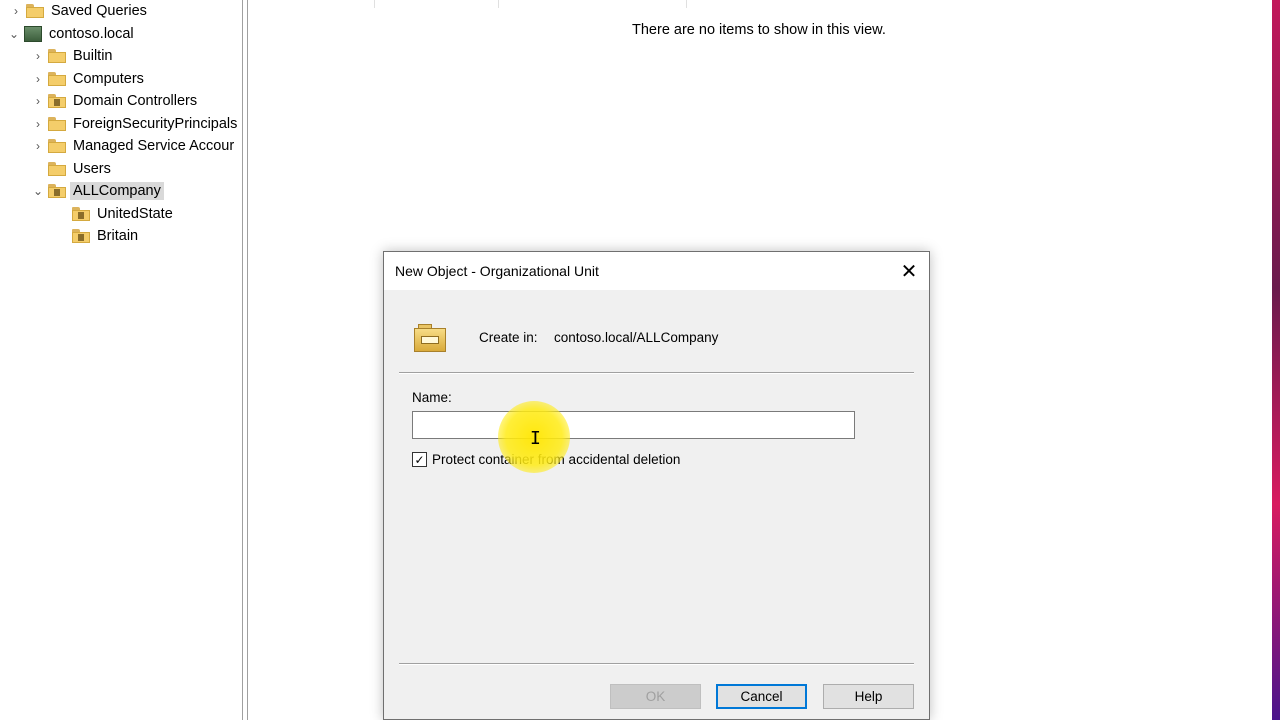  Describe the element at coordinates (135, 101) in the screenshot. I see `tree-item-label: Domain Controllers` at that location.